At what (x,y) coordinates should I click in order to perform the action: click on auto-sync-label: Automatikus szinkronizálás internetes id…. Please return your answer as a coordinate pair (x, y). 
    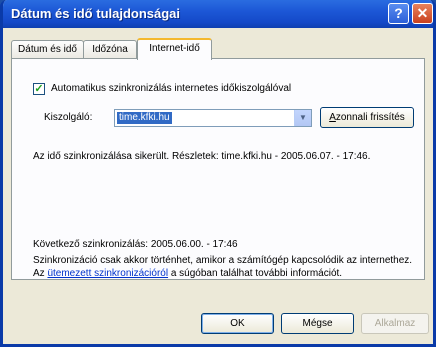
    Looking at the image, I should click on (171, 88).